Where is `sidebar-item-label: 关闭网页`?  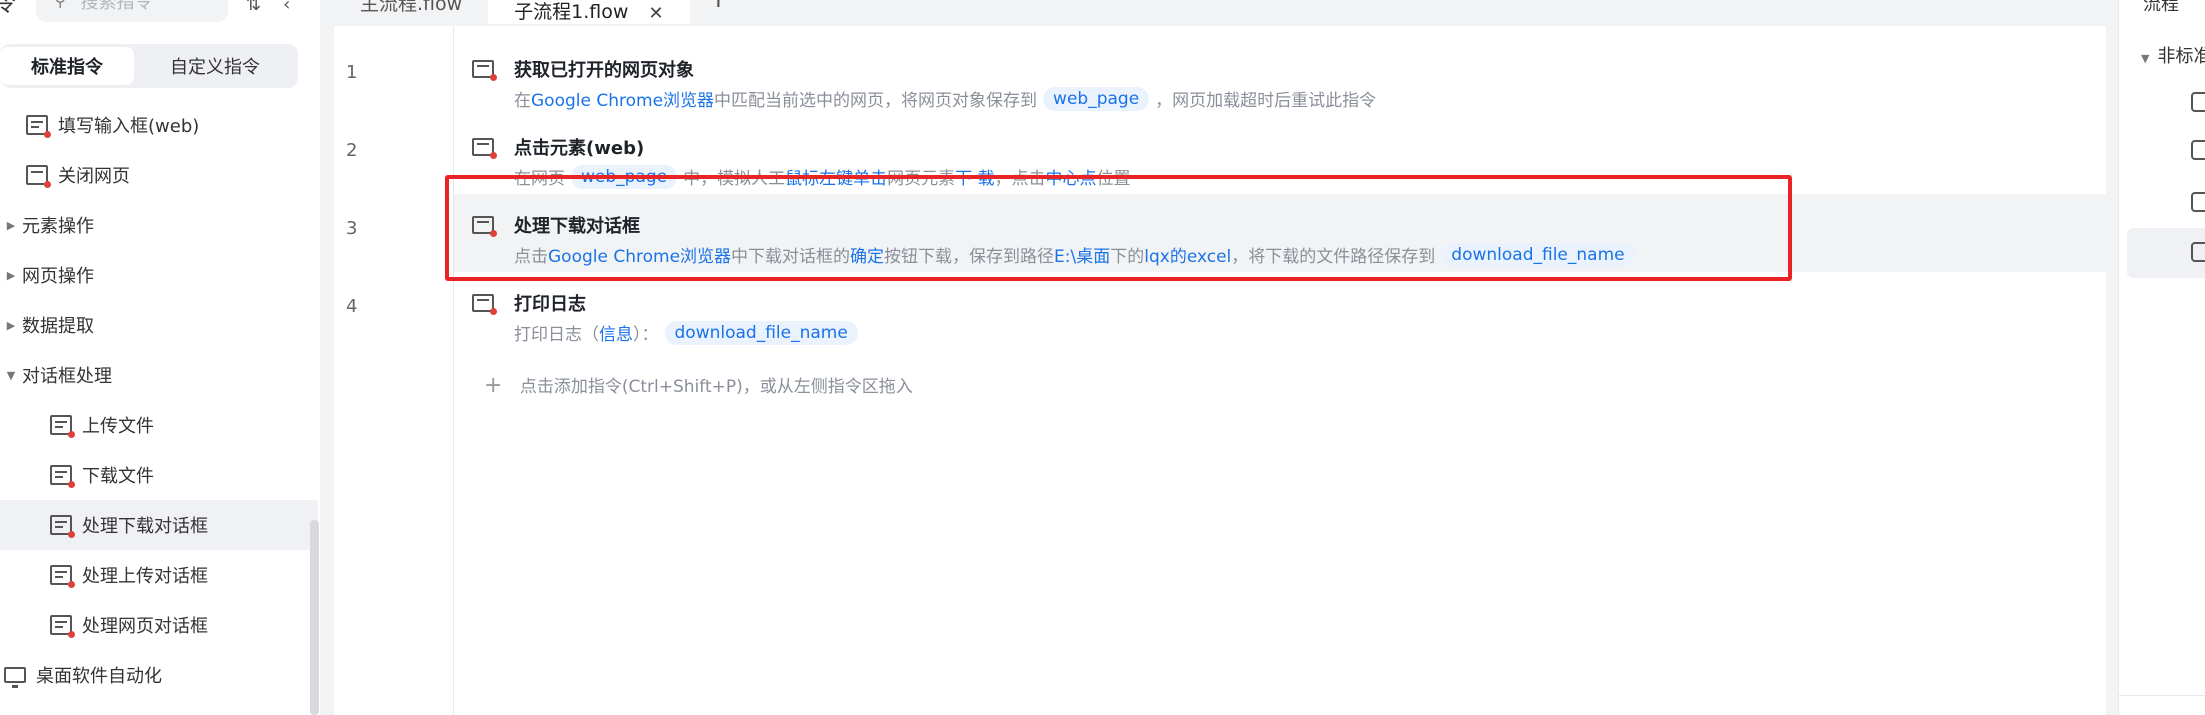 sidebar-item-label: 关闭网页 is located at coordinates (94, 176).